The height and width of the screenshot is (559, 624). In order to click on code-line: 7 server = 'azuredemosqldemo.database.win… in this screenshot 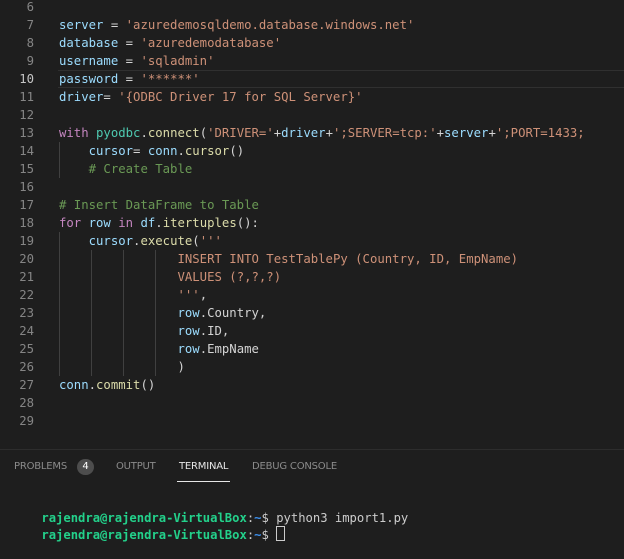, I will do `click(312, 25)`.